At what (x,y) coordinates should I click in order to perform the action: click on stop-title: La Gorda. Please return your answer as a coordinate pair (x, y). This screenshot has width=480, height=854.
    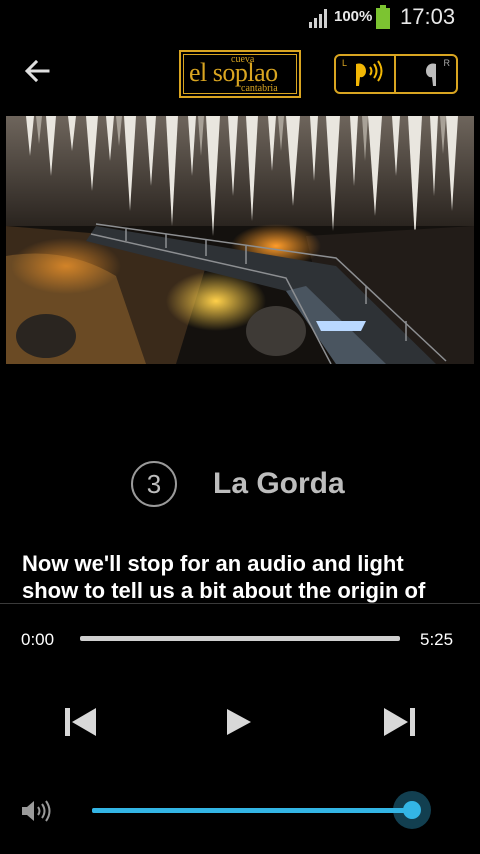
    Looking at the image, I should click on (279, 483).